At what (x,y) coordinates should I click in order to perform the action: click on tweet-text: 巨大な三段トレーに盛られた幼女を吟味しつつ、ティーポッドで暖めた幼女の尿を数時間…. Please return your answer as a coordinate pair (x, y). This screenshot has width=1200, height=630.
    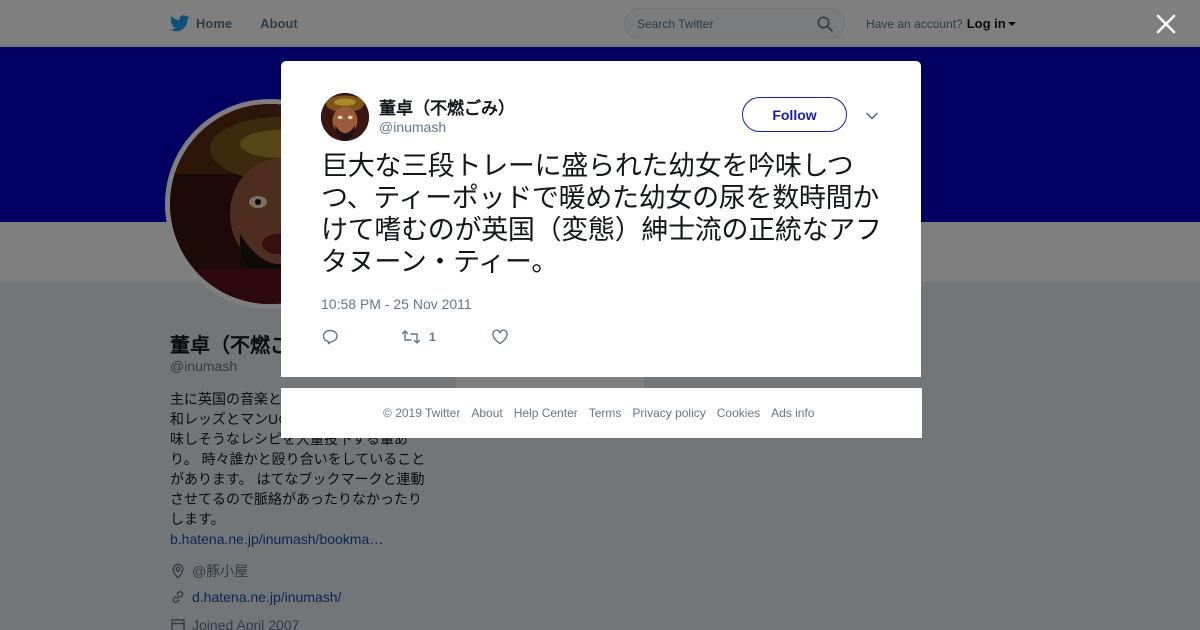
    Looking at the image, I should click on (601, 214).